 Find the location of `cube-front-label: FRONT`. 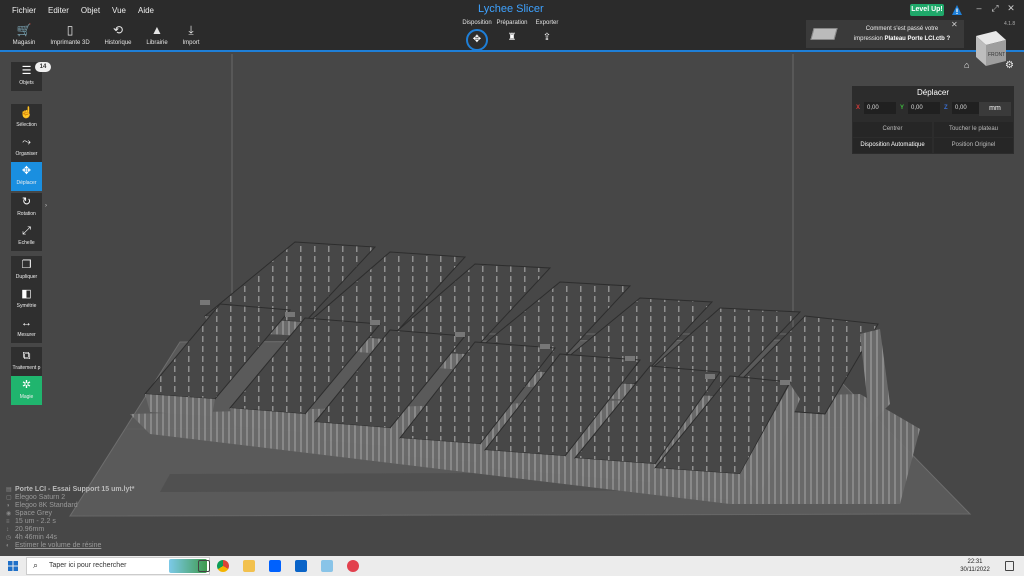

cube-front-label: FRONT is located at coordinates (996, 55).